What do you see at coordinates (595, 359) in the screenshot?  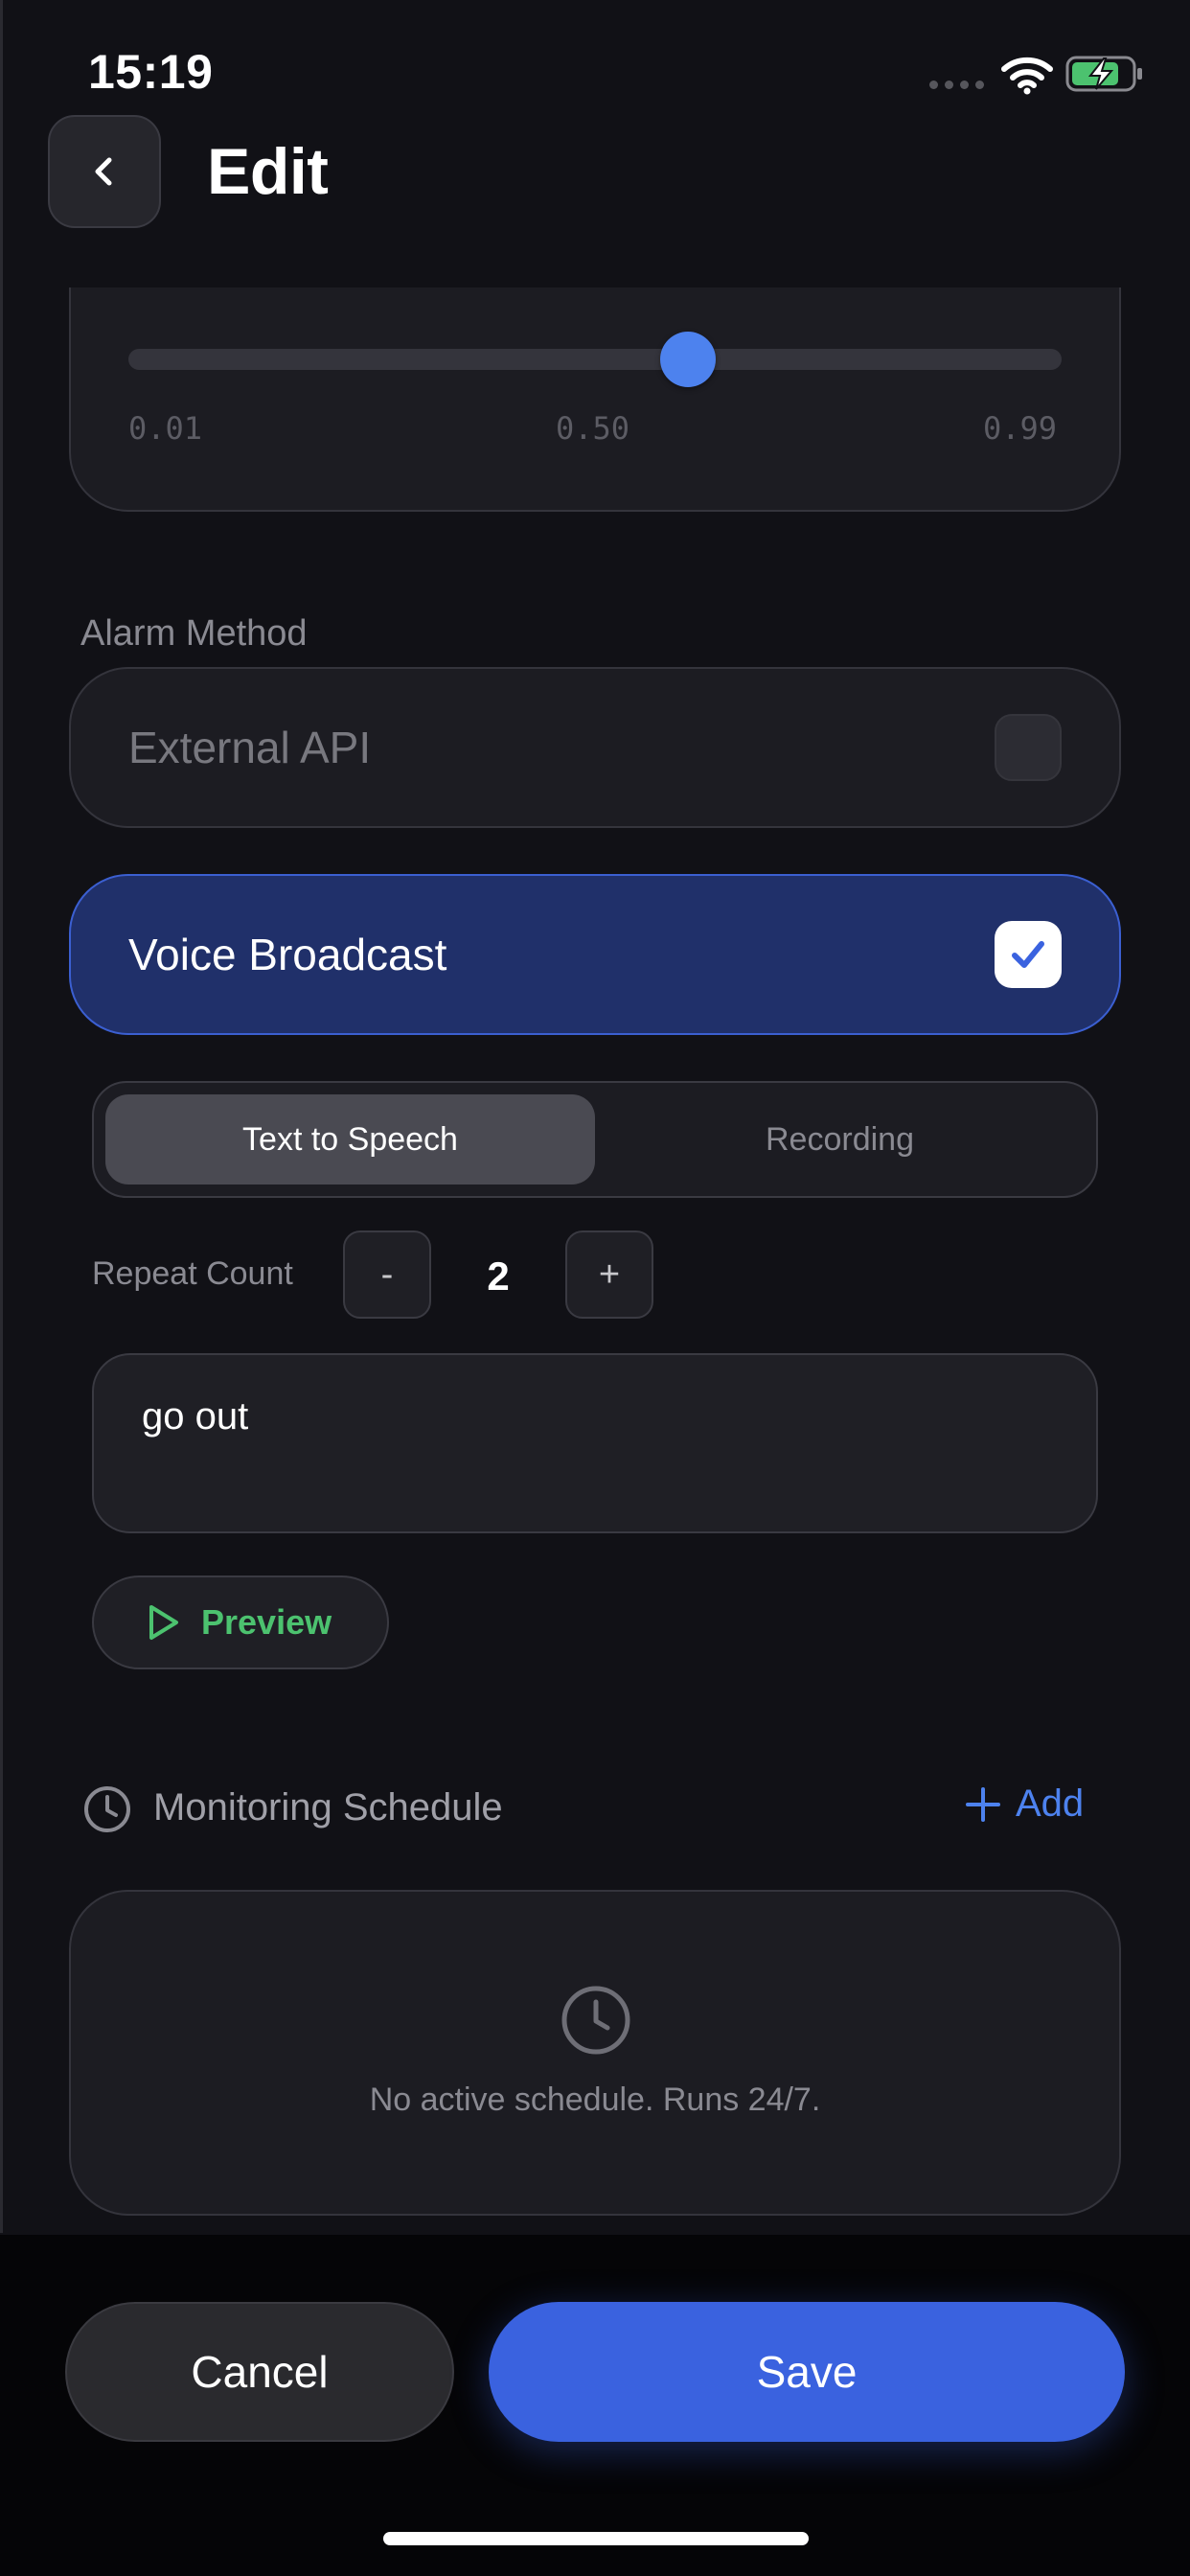 I see `threshold-slider-track` at bounding box center [595, 359].